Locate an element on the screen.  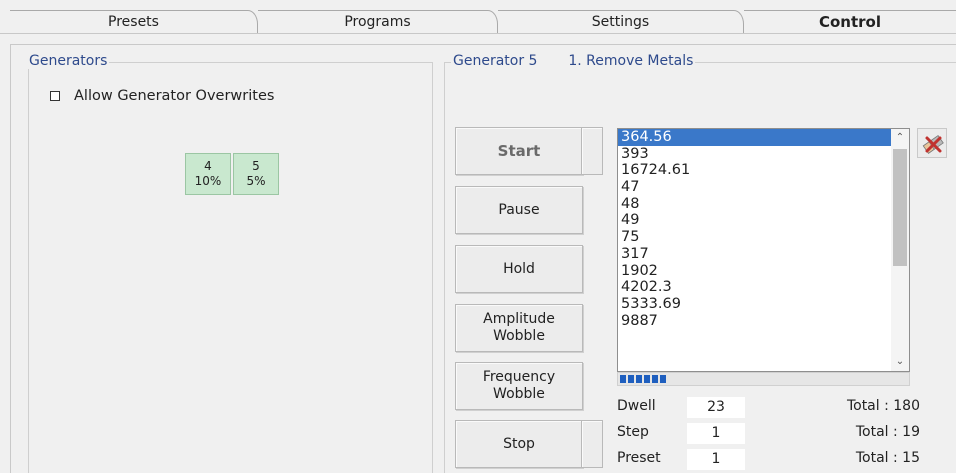
allow-overwrite-row: Allow Generator Overwrites is located at coordinates (162, 96).